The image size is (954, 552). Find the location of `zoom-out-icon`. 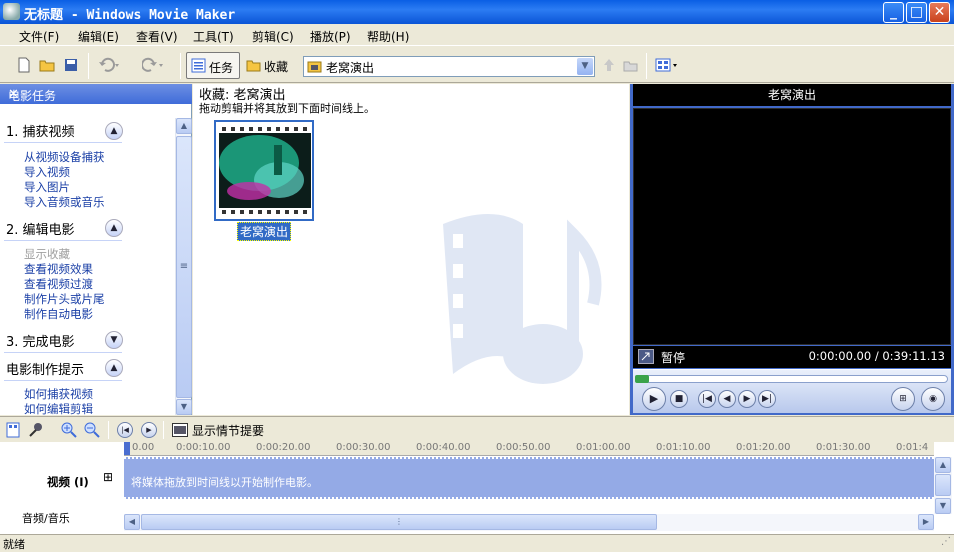

zoom-out-icon is located at coordinates (92, 430).